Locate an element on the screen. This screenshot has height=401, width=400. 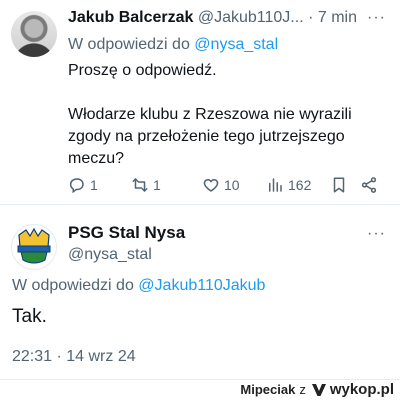
bookmark-icon is located at coordinates (339, 185).